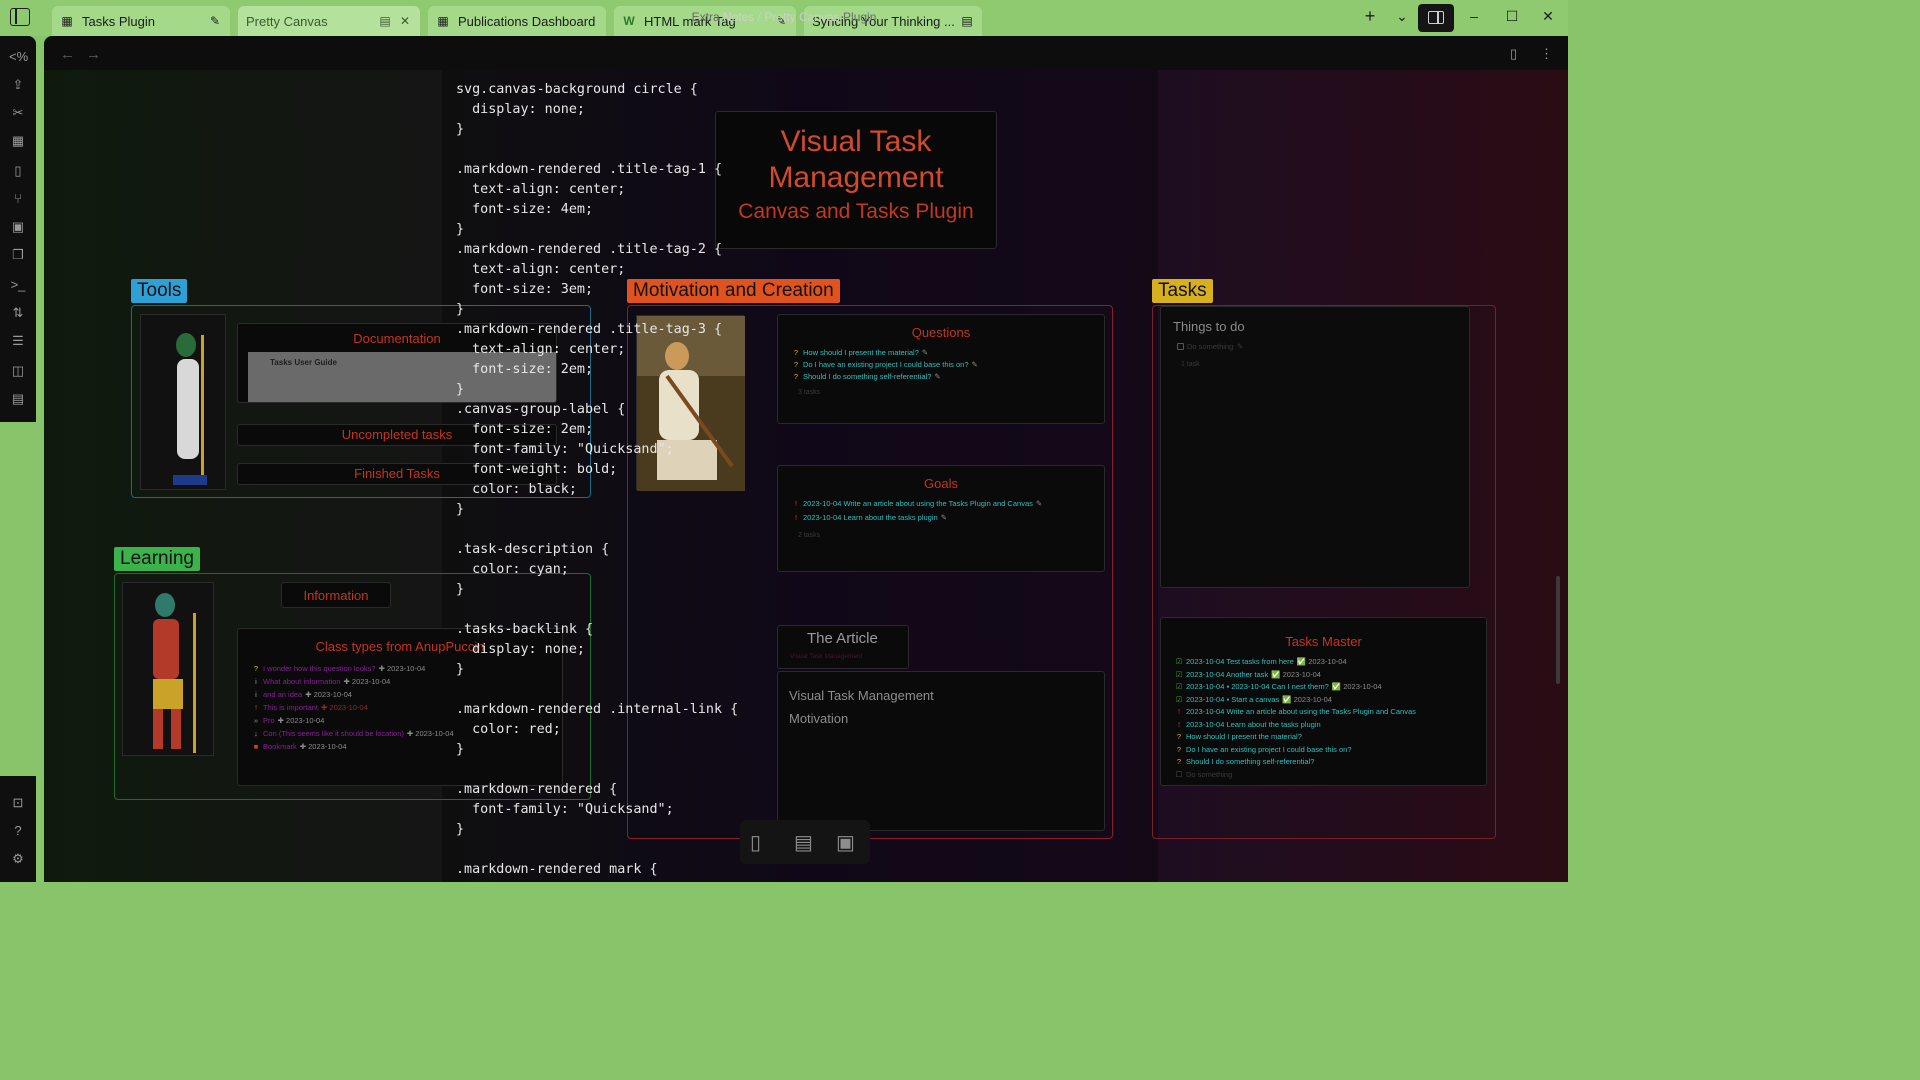  What do you see at coordinates (18, 859) in the screenshot?
I see `gear-icon: ⚙` at bounding box center [18, 859].